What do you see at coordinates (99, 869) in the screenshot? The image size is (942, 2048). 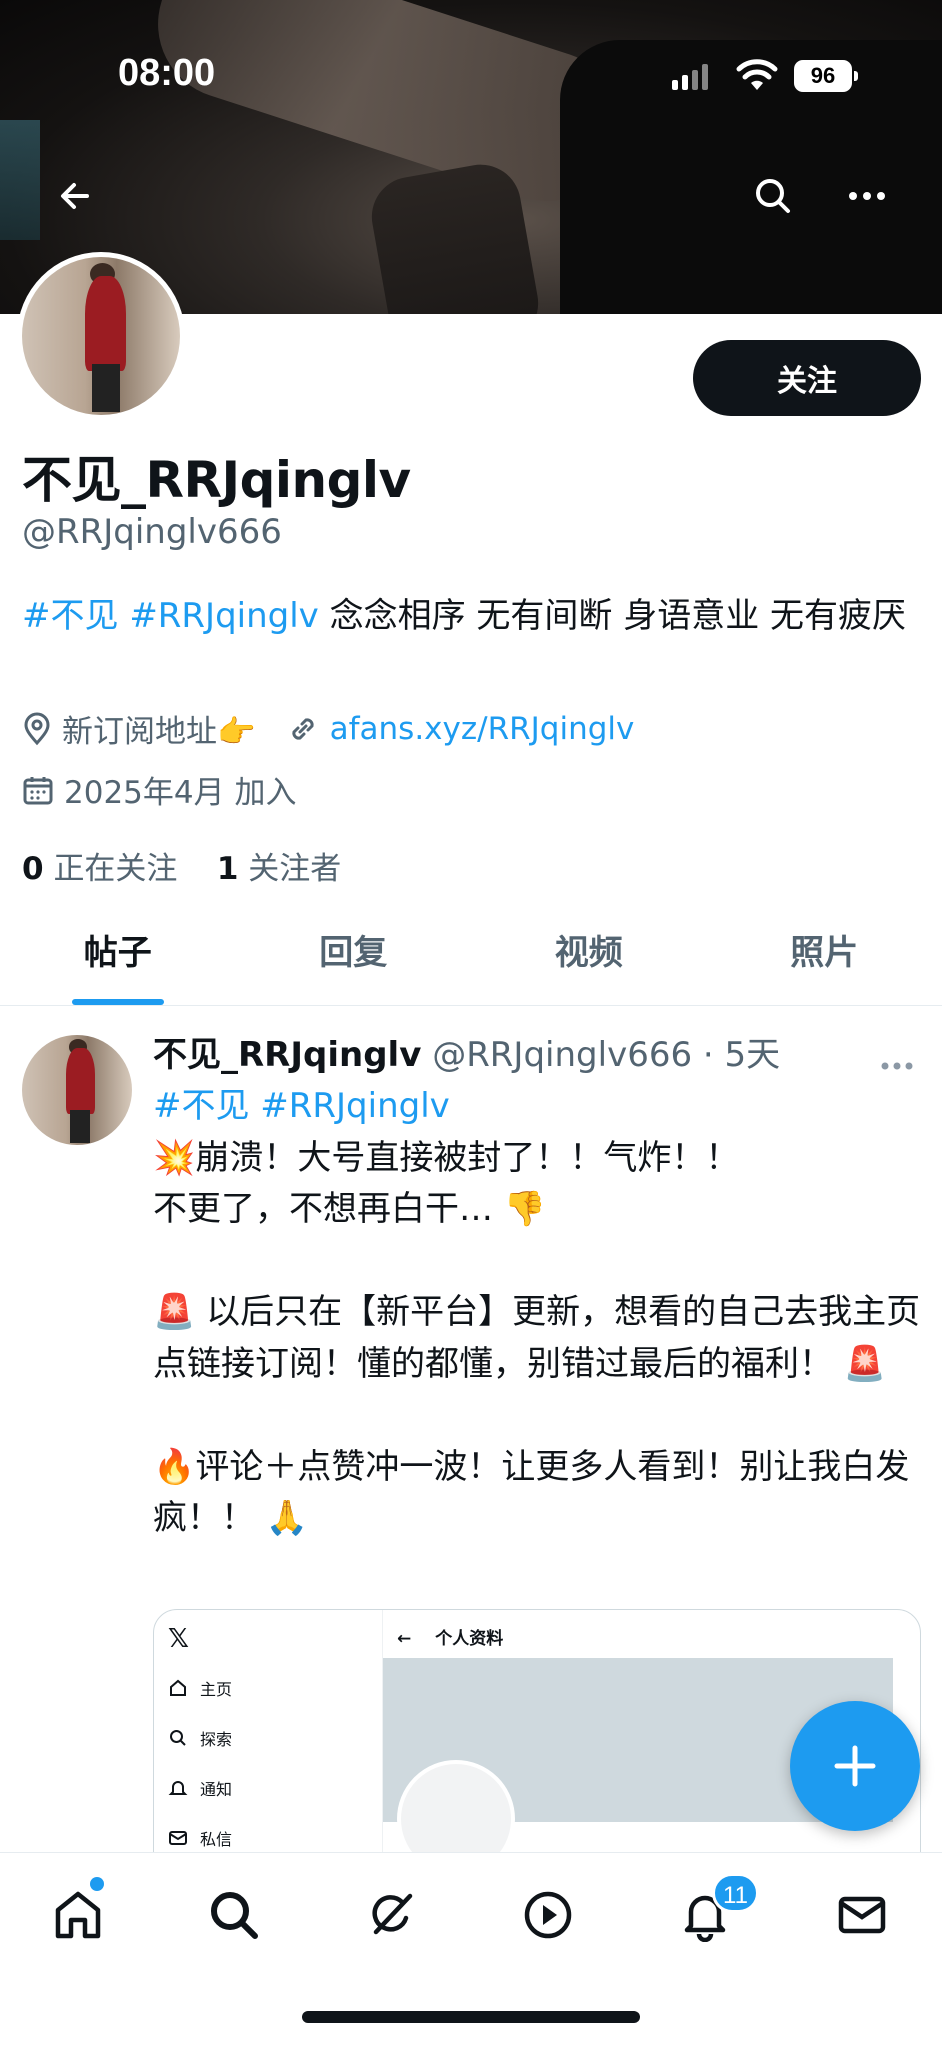 I see `following-count-link: 0 正在关注` at bounding box center [99, 869].